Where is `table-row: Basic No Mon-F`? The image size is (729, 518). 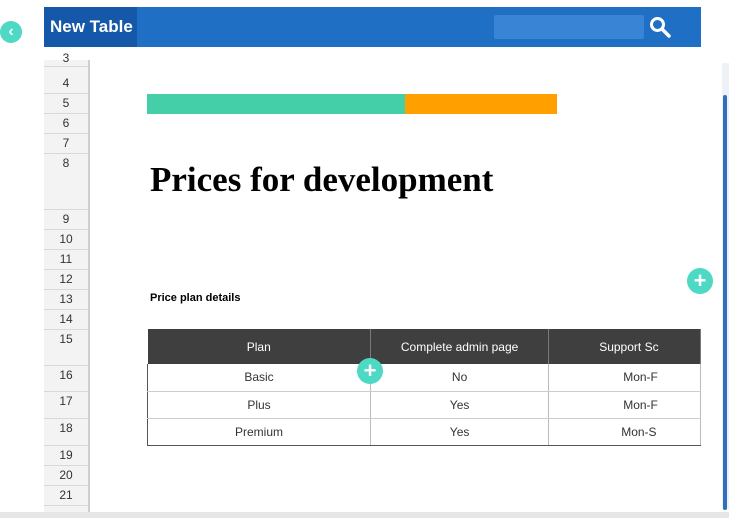
table-row: Basic No Mon-F is located at coordinates (424, 378).